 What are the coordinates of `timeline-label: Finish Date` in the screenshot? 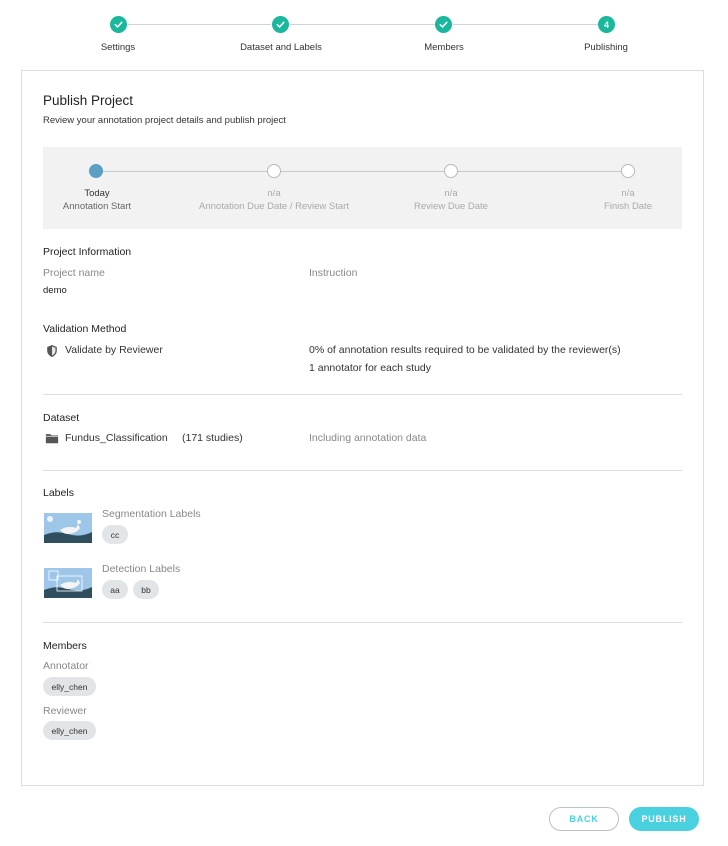 It's located at (628, 206).